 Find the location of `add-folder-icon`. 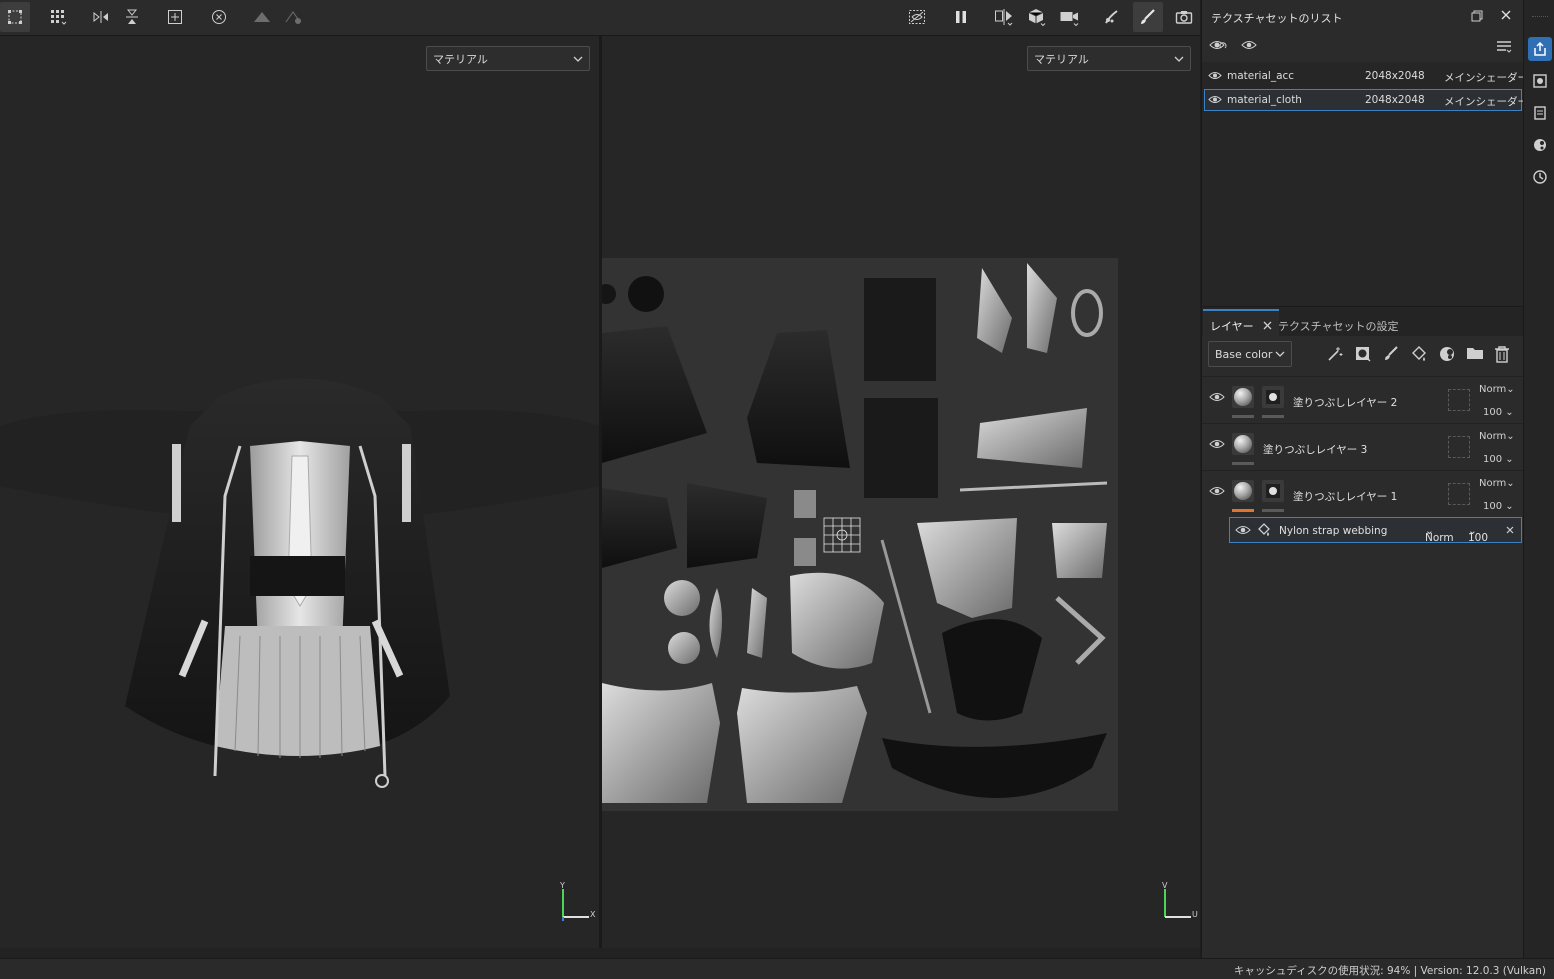

add-folder-icon is located at coordinates (1475, 353).